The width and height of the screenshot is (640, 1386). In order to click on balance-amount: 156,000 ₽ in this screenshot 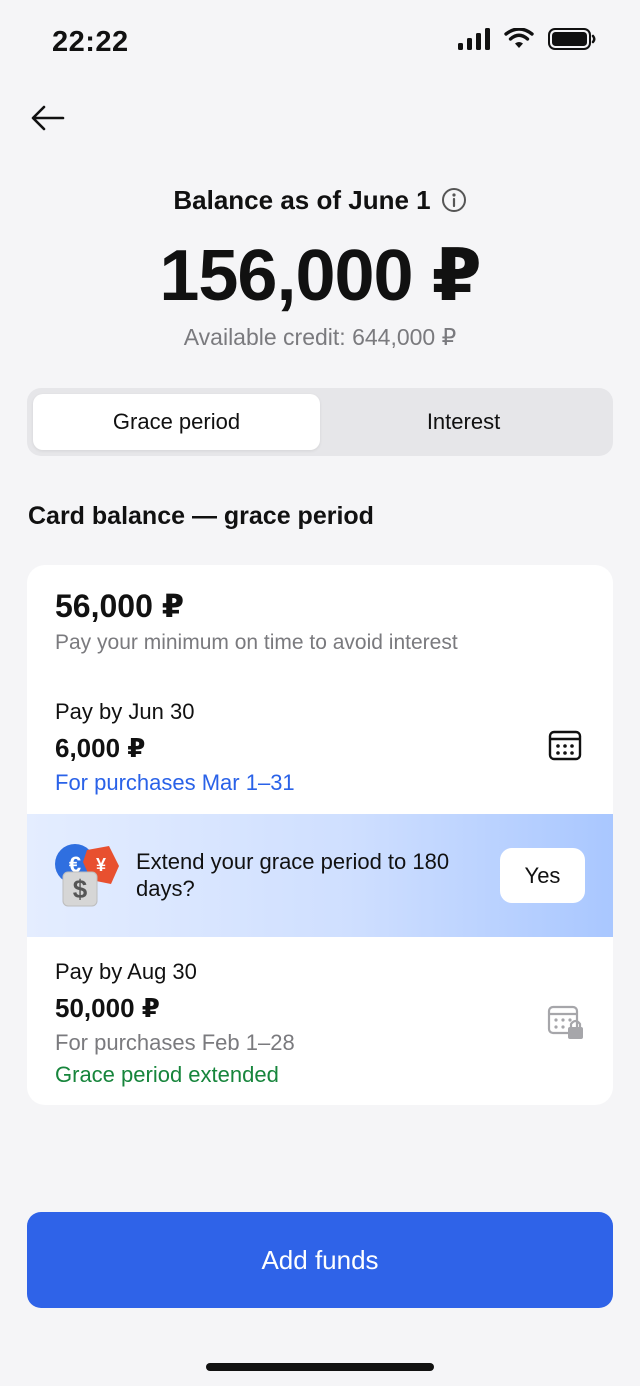, I will do `click(320, 276)`.